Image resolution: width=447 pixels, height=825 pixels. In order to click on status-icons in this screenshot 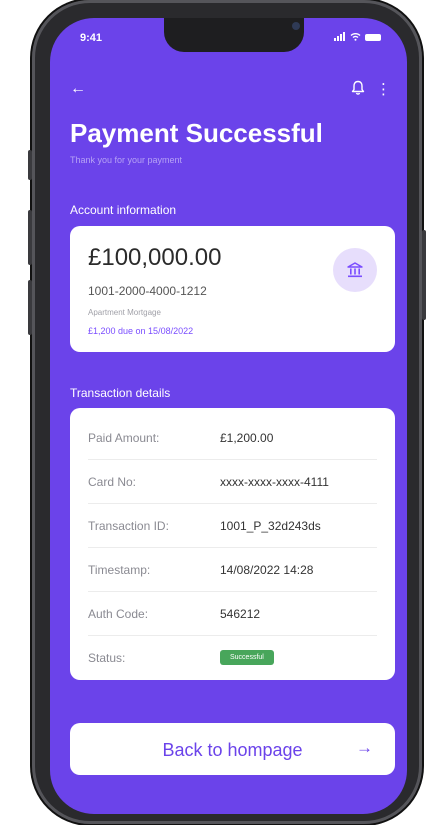, I will do `click(357, 37)`.